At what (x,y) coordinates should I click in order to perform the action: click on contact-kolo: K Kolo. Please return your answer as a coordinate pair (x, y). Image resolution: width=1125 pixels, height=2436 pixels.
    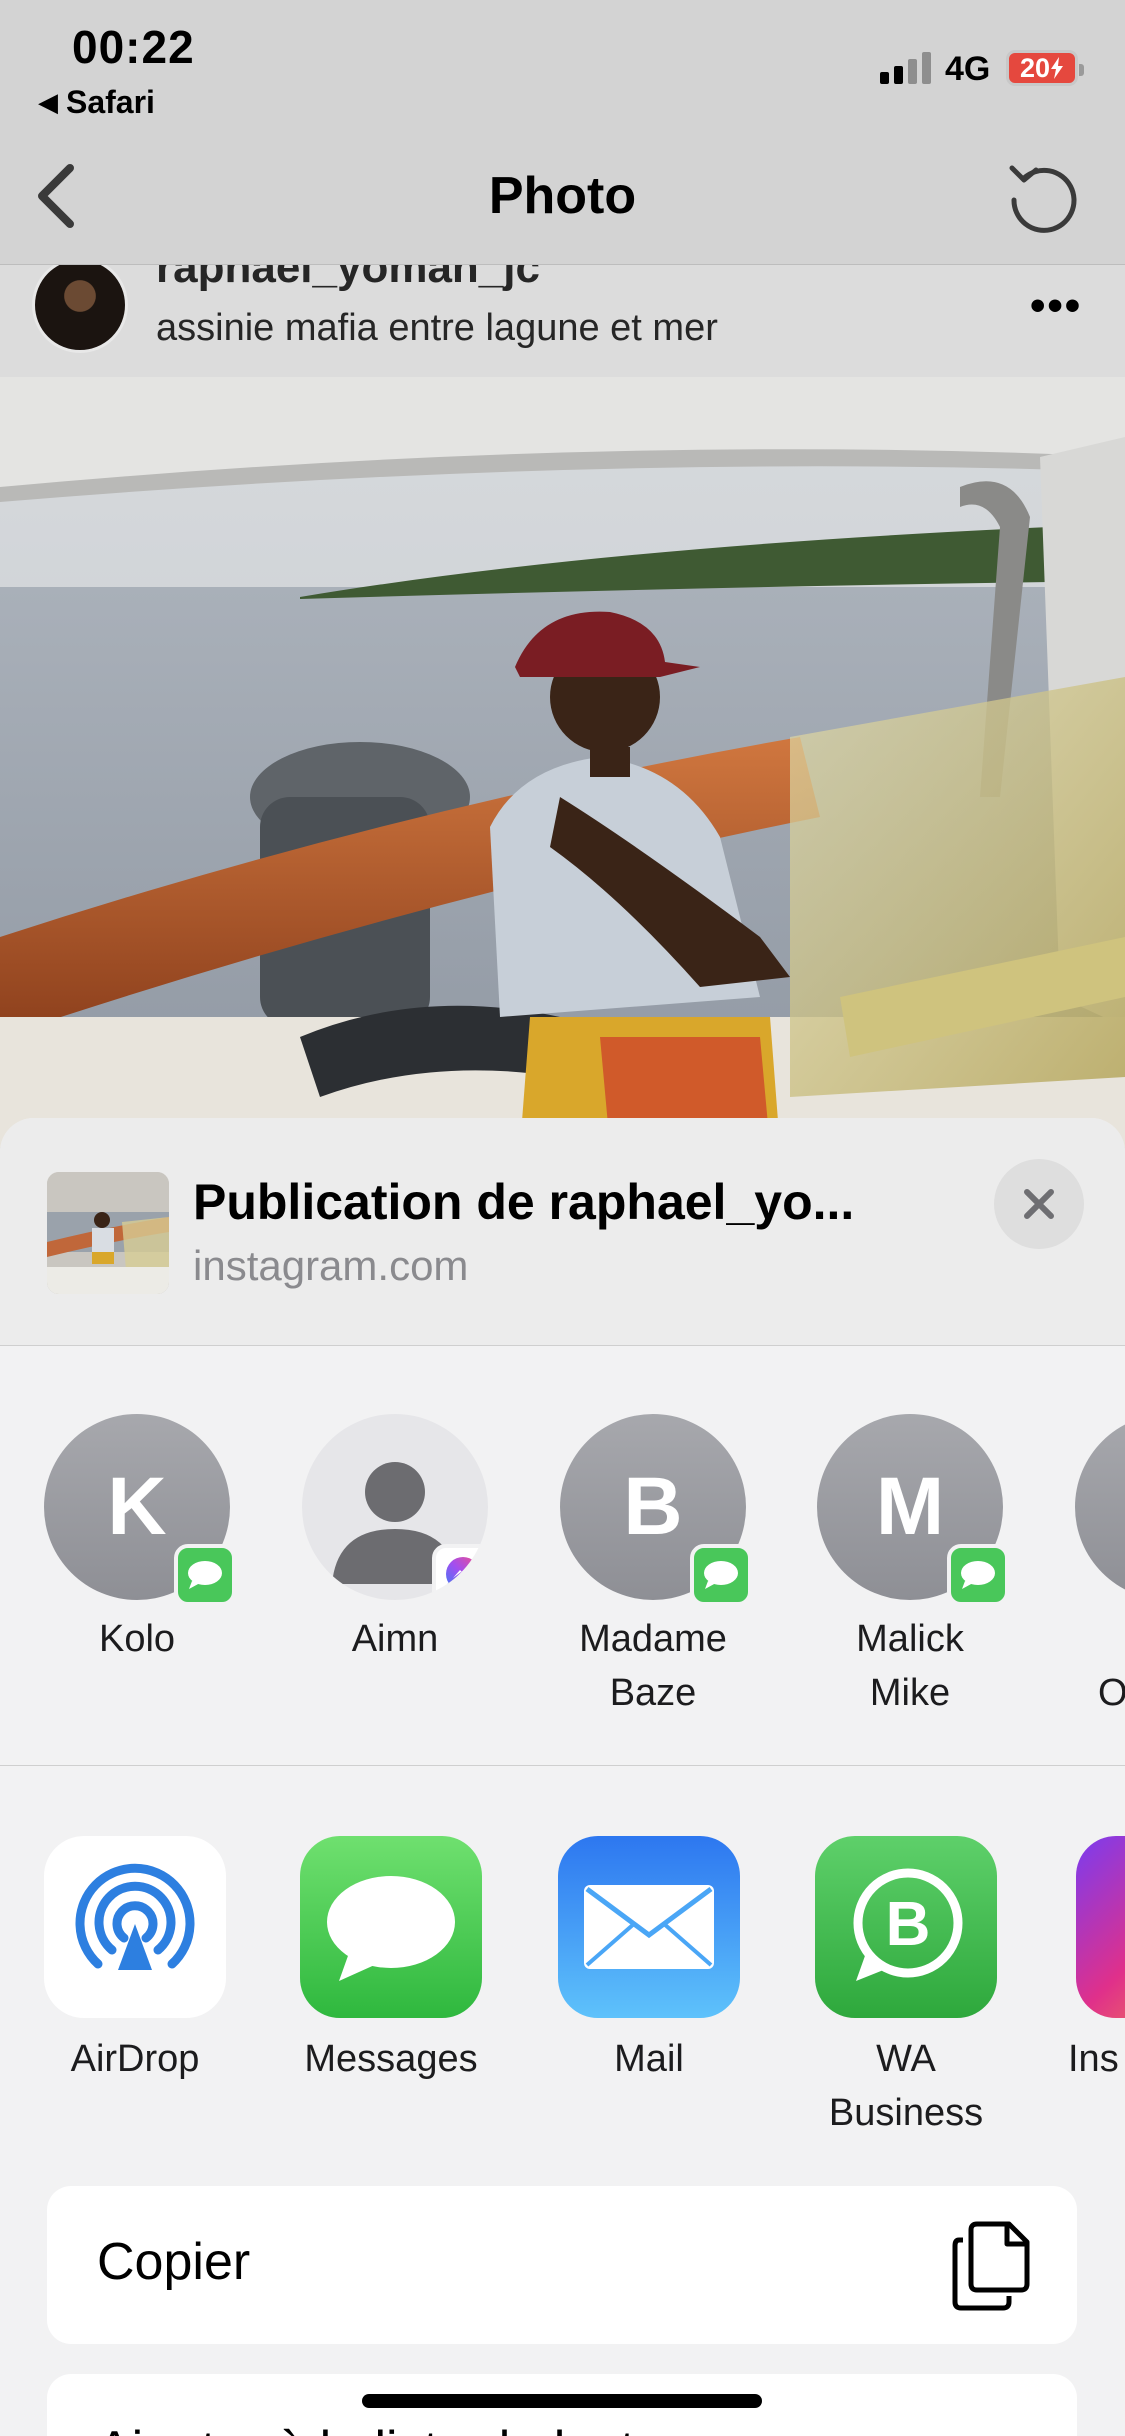
    Looking at the image, I should click on (137, 1540).